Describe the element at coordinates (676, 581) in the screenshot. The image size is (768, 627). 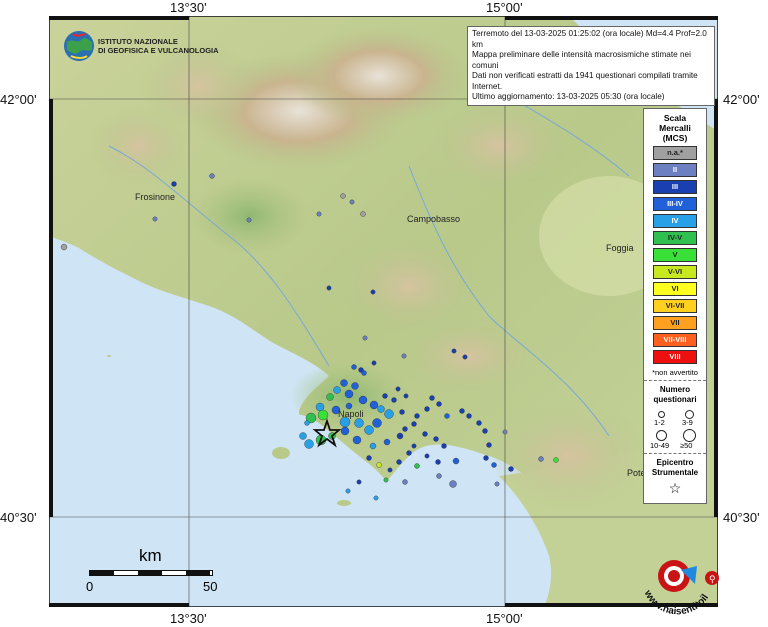
I see `haisentito-badge: www.haisentitoilterremoto.it ⚲` at that location.